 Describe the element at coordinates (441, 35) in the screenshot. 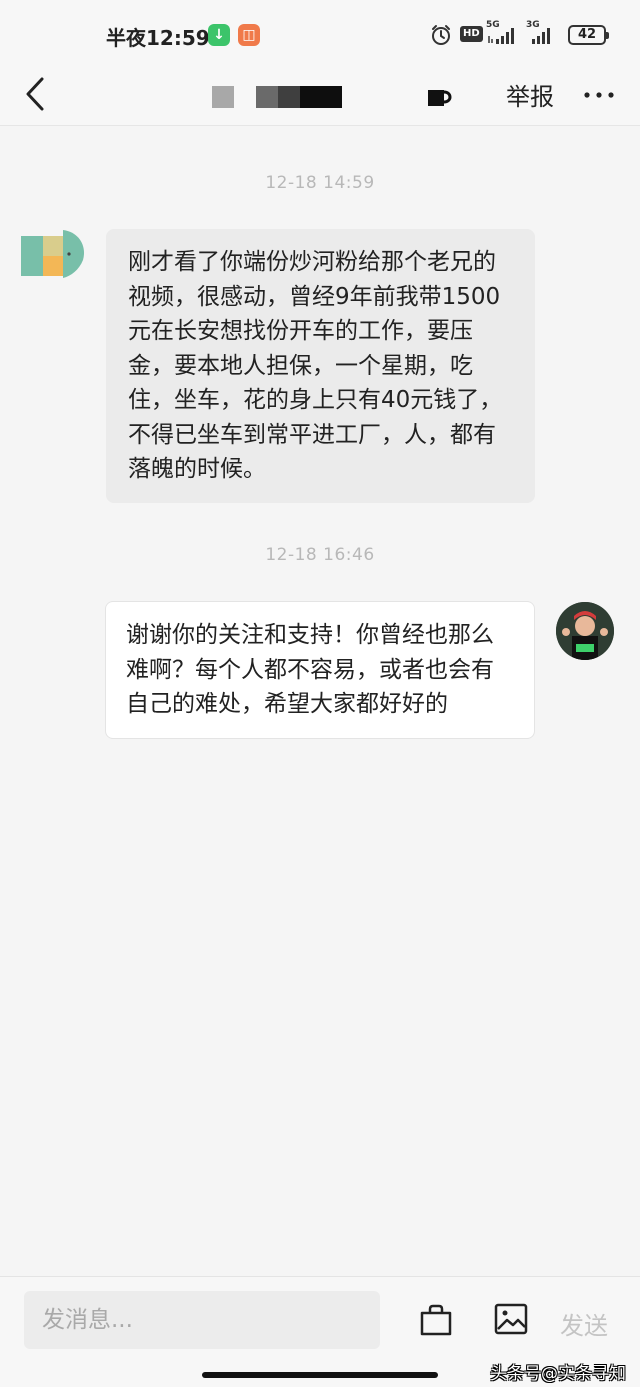

I see `alarm-clock-icon` at that location.